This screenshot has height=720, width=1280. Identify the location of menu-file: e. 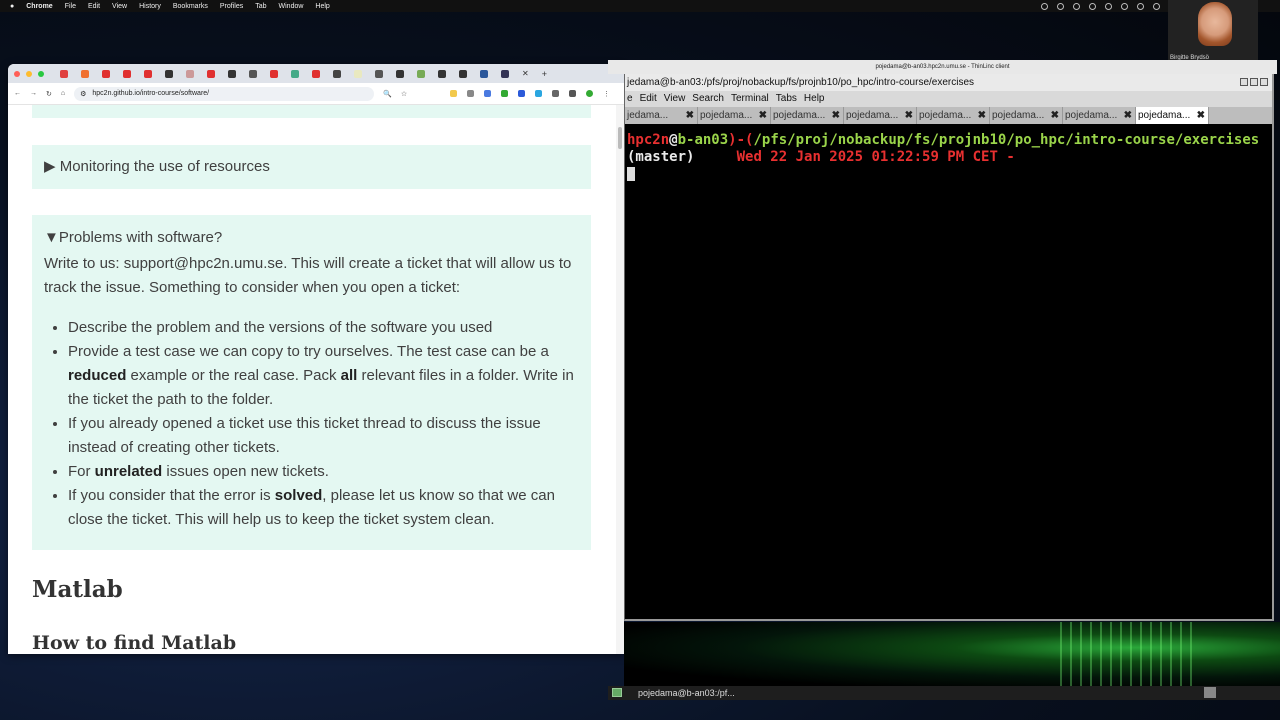
(630, 99).